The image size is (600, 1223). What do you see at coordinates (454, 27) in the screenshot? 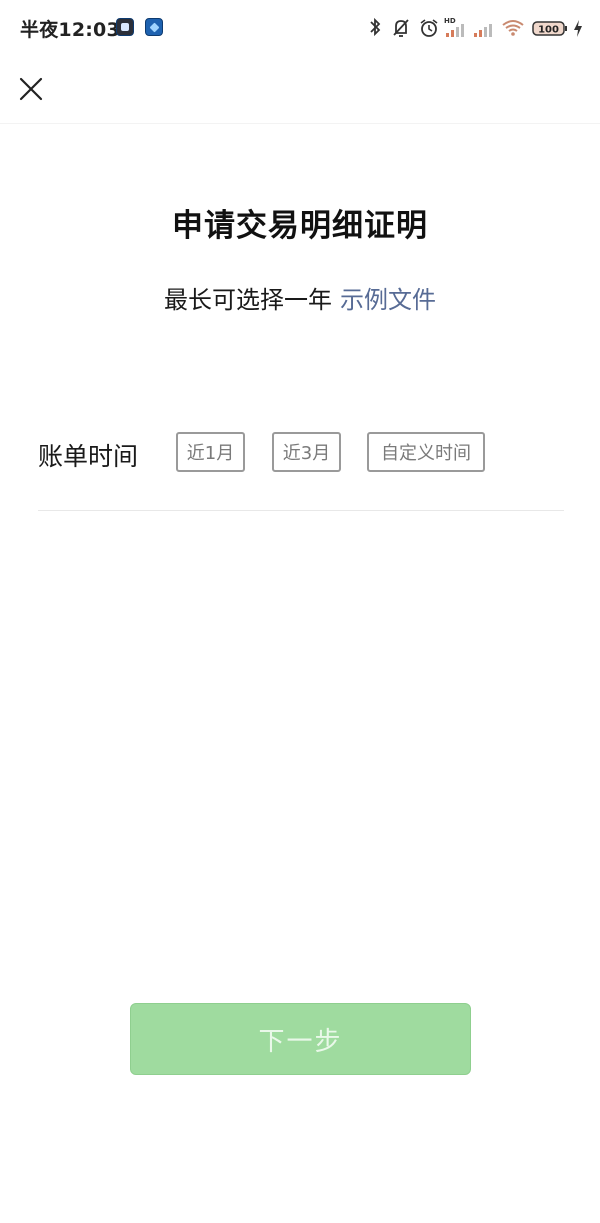
I see `signal-hd-icon: HD` at bounding box center [454, 27].